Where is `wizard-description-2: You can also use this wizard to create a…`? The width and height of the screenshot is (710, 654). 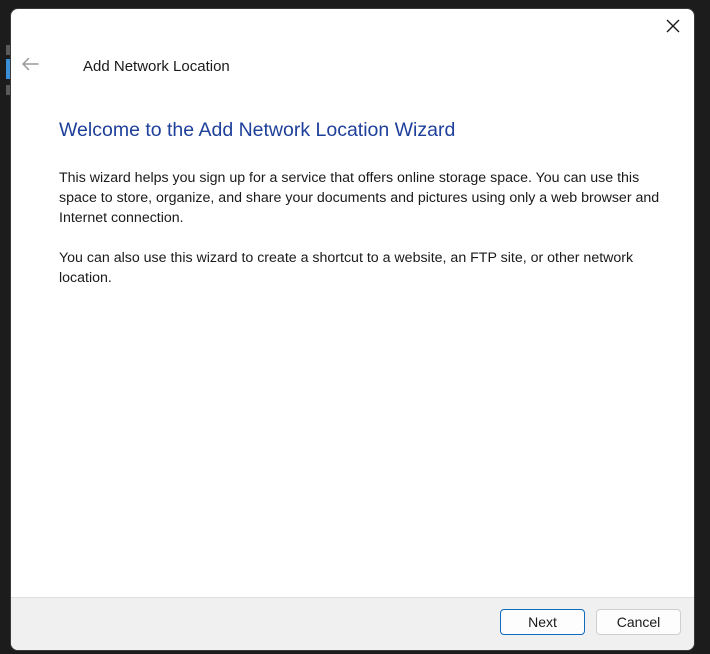
wizard-description-2: You can also use this wizard to create a… is located at coordinates (346, 268).